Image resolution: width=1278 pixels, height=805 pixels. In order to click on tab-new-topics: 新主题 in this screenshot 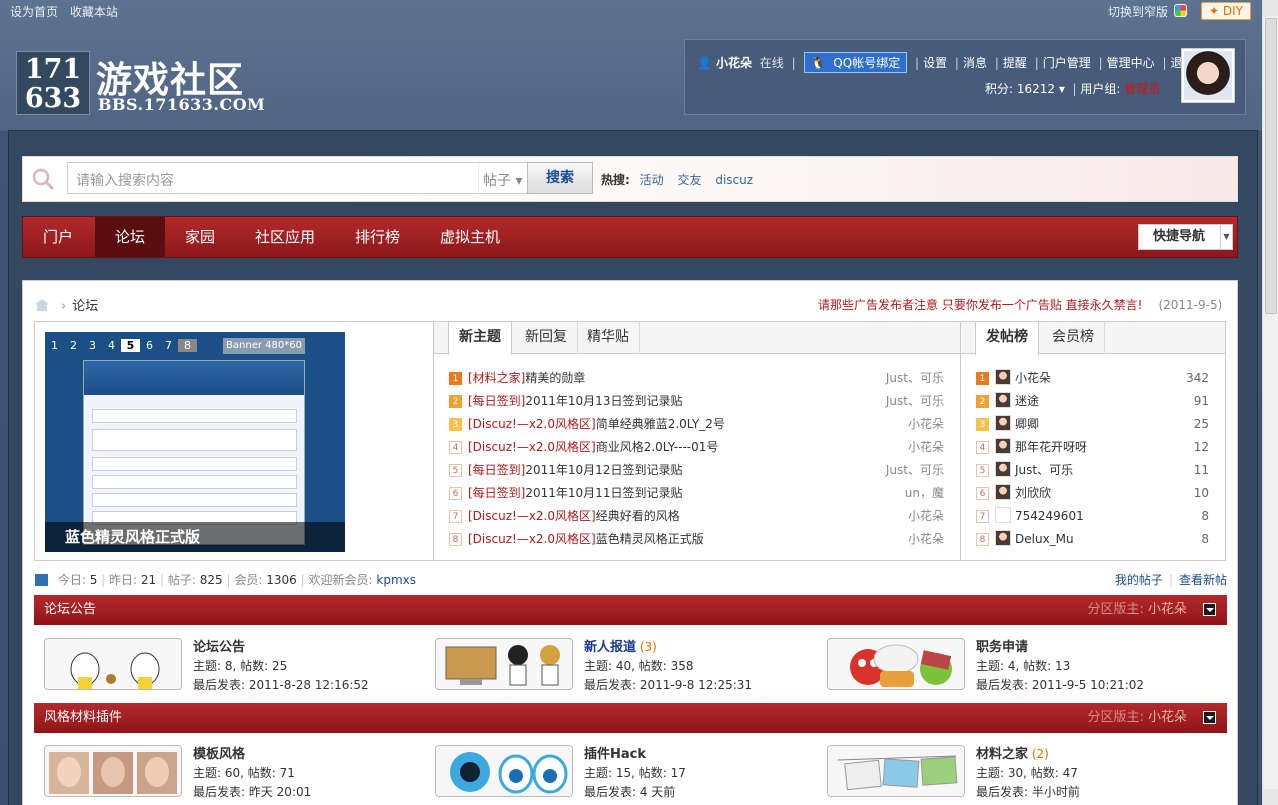, I will do `click(480, 338)`.